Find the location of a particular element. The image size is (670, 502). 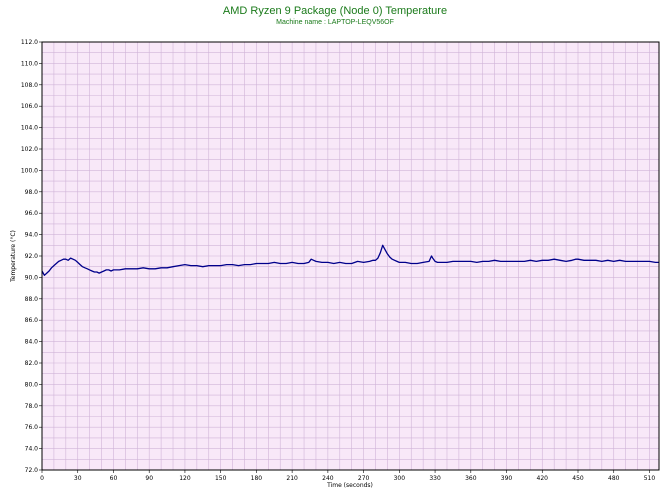

x-tick-label: 300 is located at coordinates (400, 478).